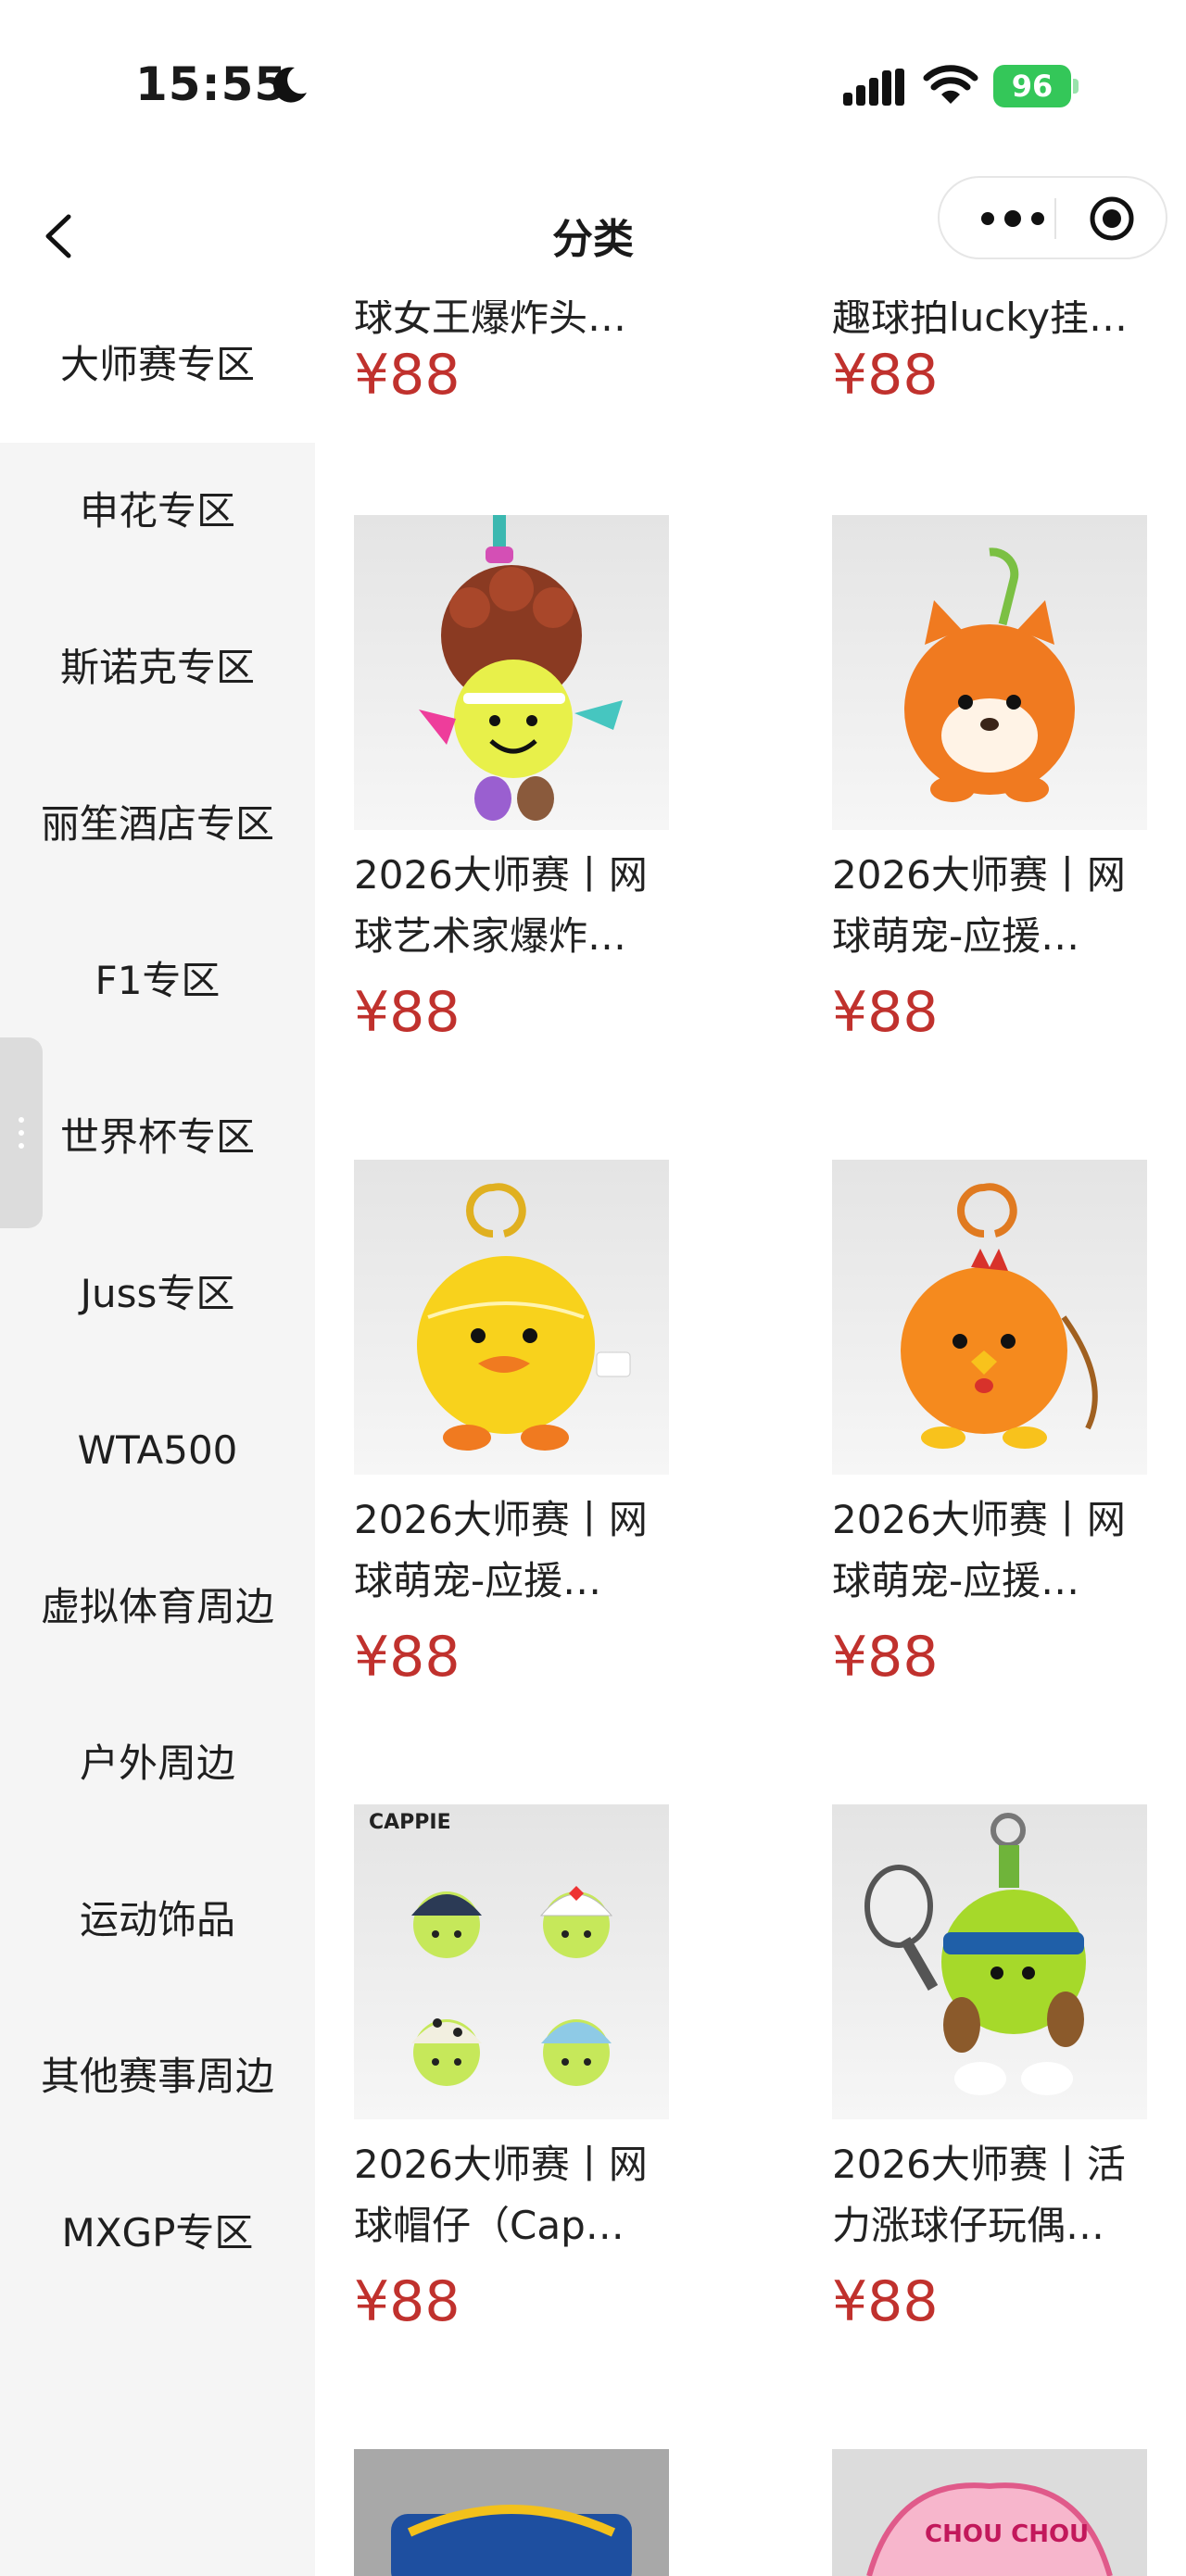  I want to click on miniprogram-capsule, so click(1052, 217).